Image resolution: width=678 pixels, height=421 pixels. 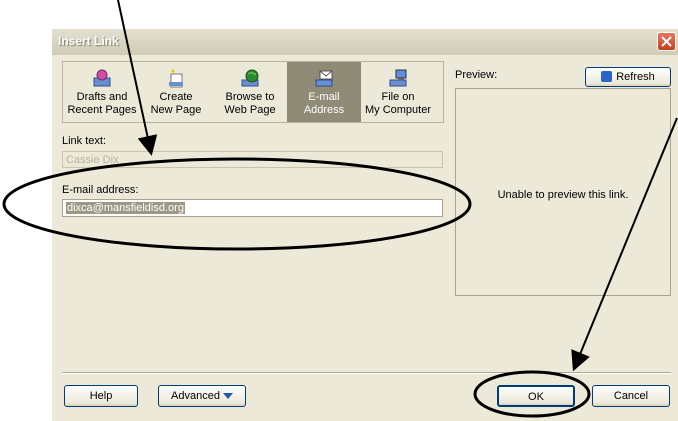 I want to click on cancel-label: Cancel, so click(x=631, y=396).